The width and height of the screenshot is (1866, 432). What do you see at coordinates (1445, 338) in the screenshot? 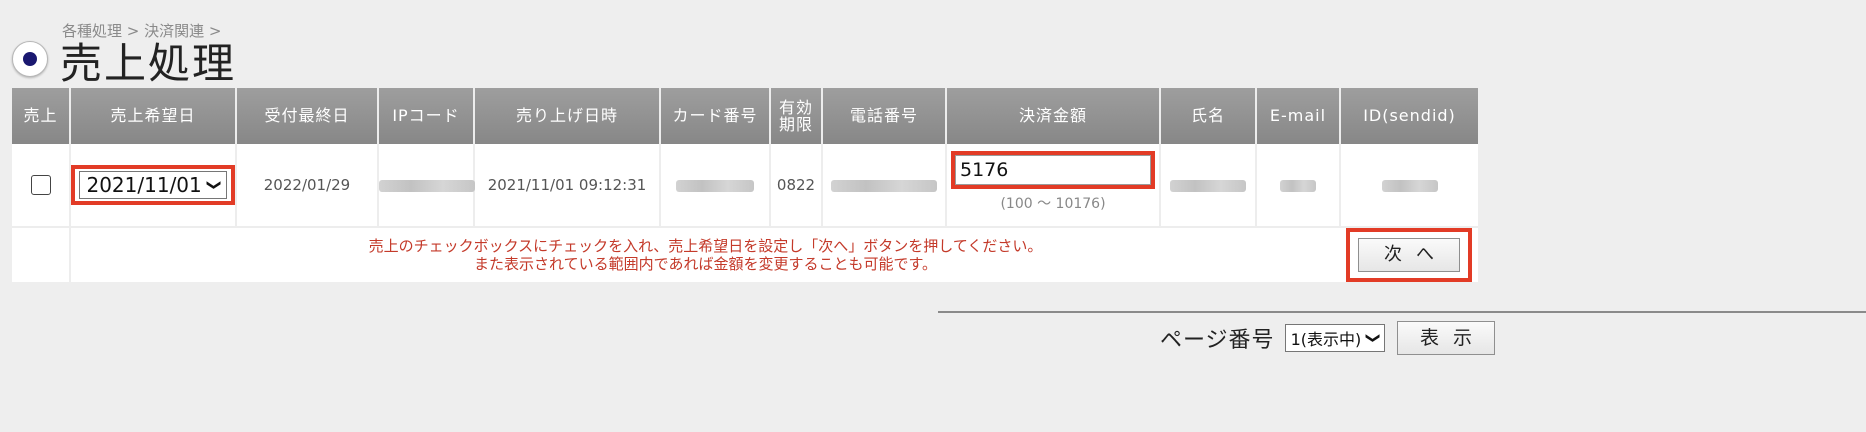
I see `show-button: 表示` at bounding box center [1445, 338].